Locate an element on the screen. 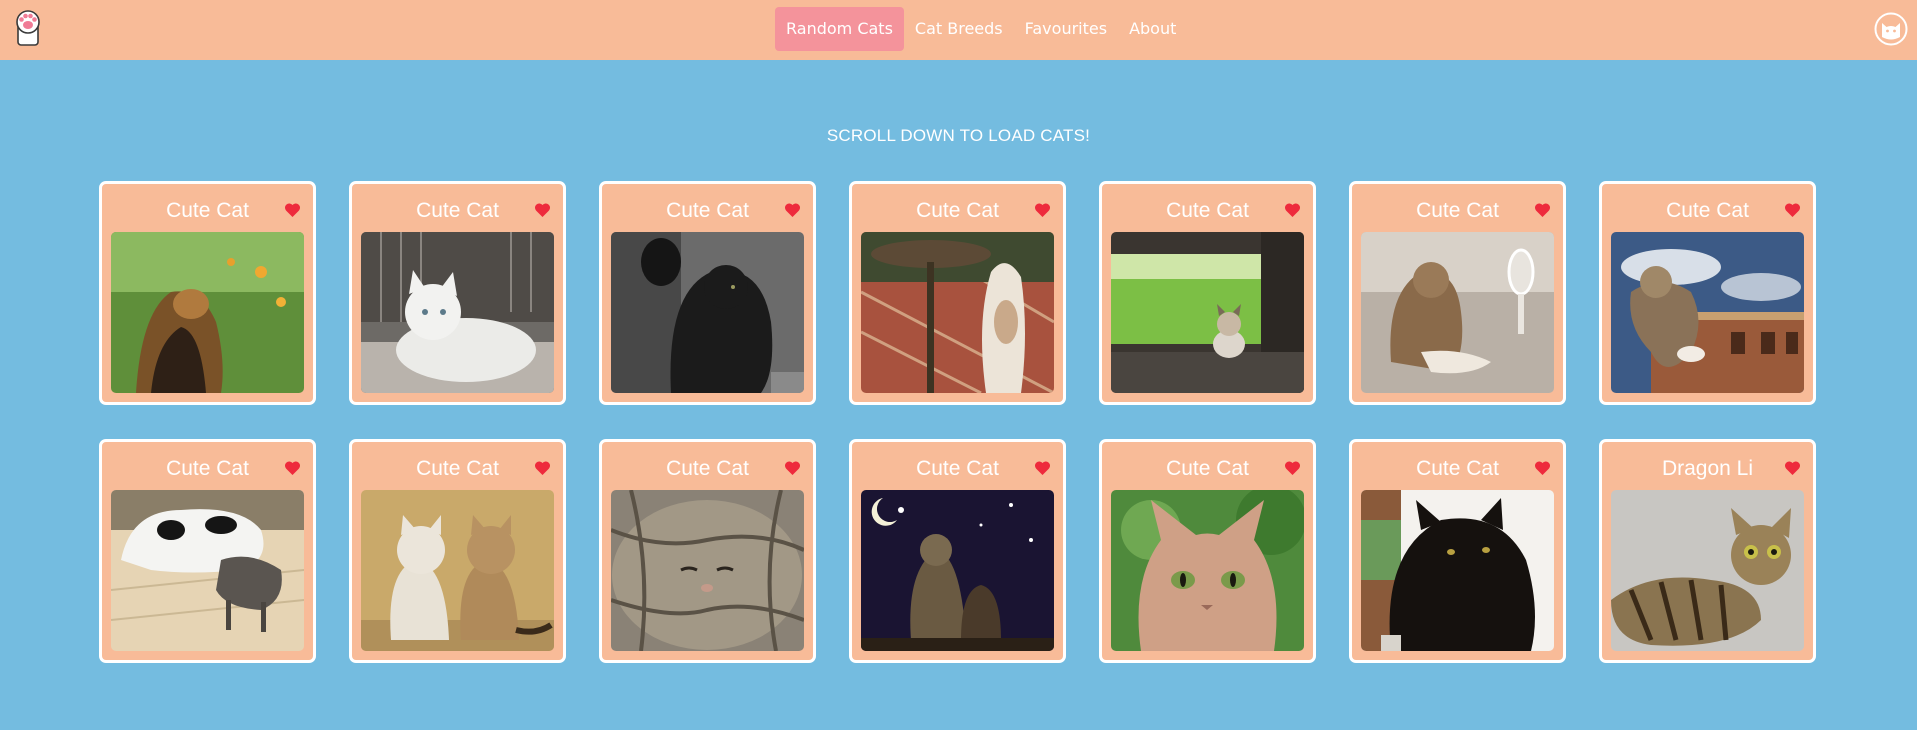  nav-cat-breeds: Cat Breeds is located at coordinates (959, 29).